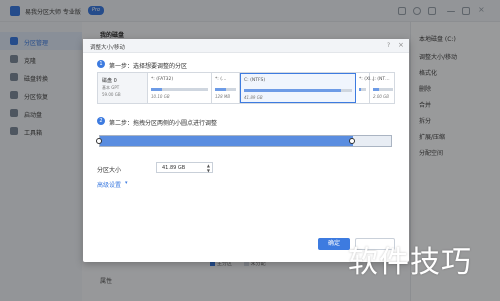  What do you see at coordinates (223, 96) in the screenshot?
I see `partition-size: 128 MB` at bounding box center [223, 96].